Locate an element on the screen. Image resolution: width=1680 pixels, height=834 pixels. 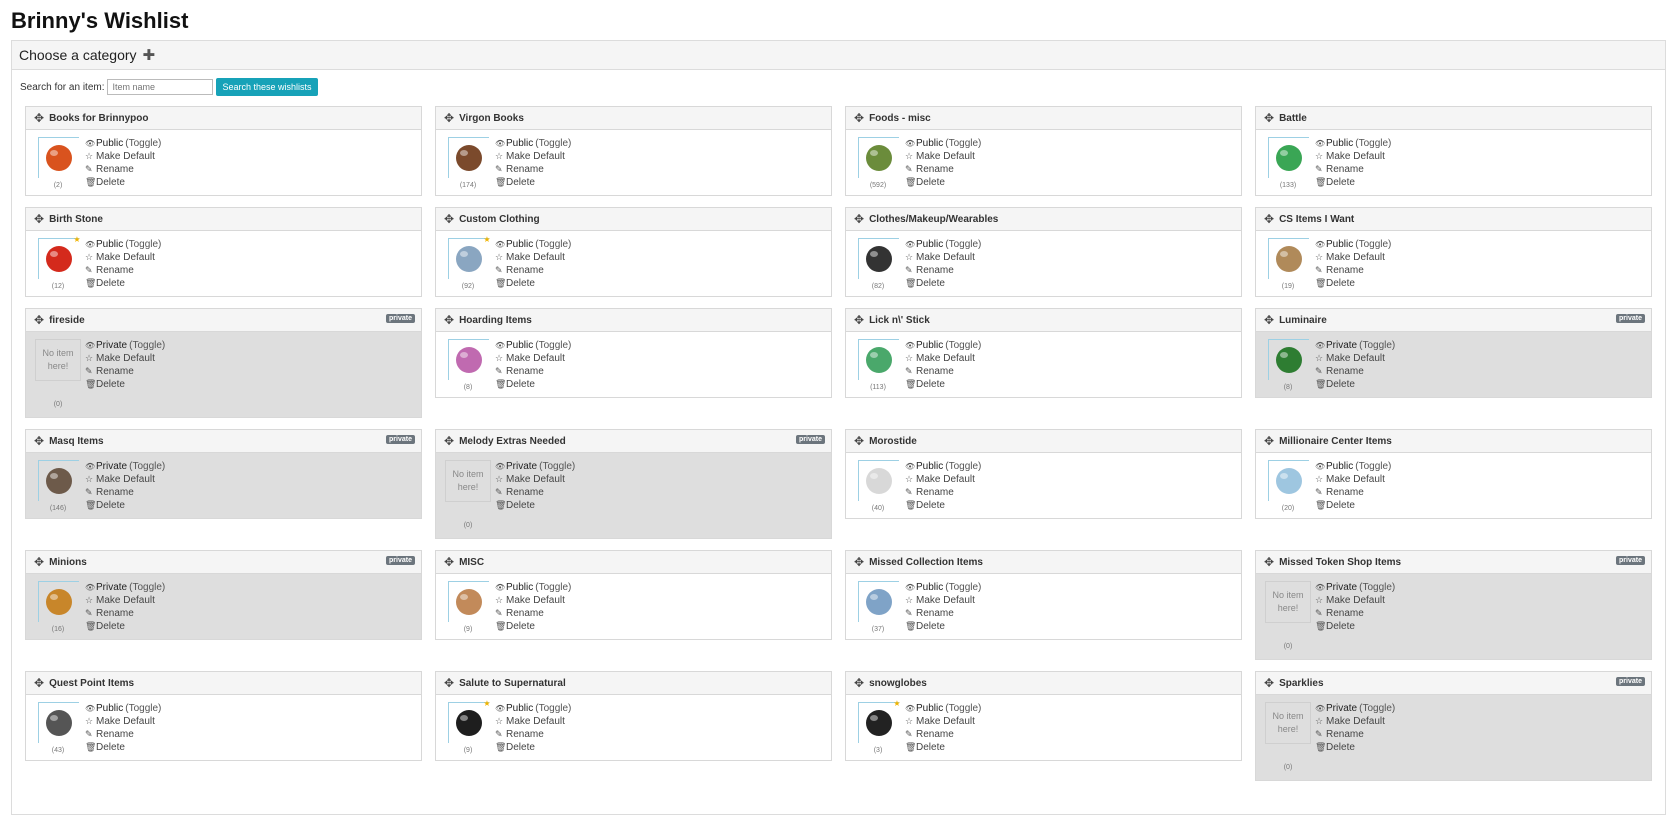
wishlist-name: Virgon Books is located at coordinates (491, 118).